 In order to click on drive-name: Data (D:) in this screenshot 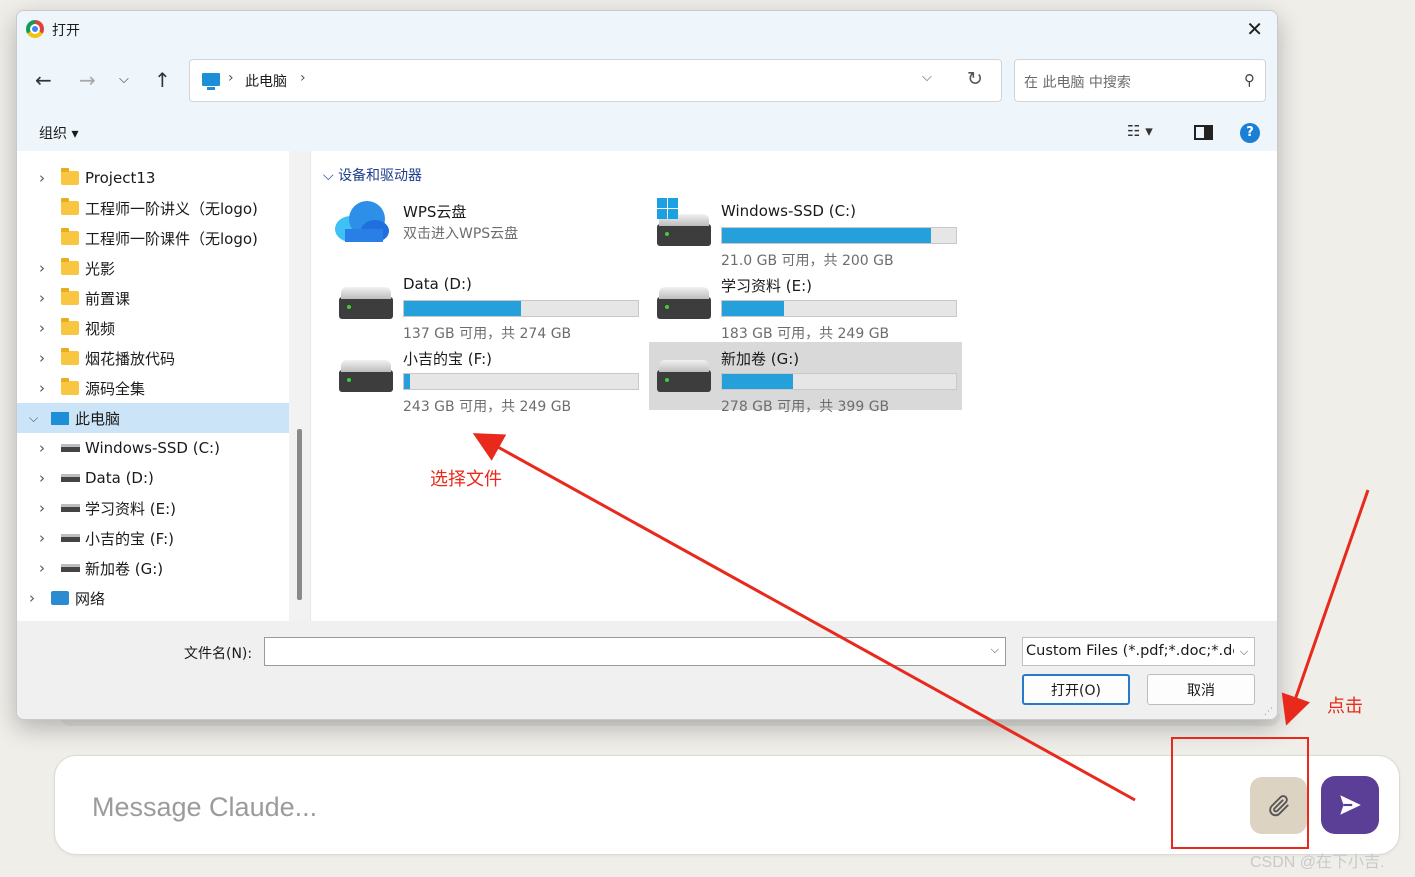, I will do `click(437, 284)`.